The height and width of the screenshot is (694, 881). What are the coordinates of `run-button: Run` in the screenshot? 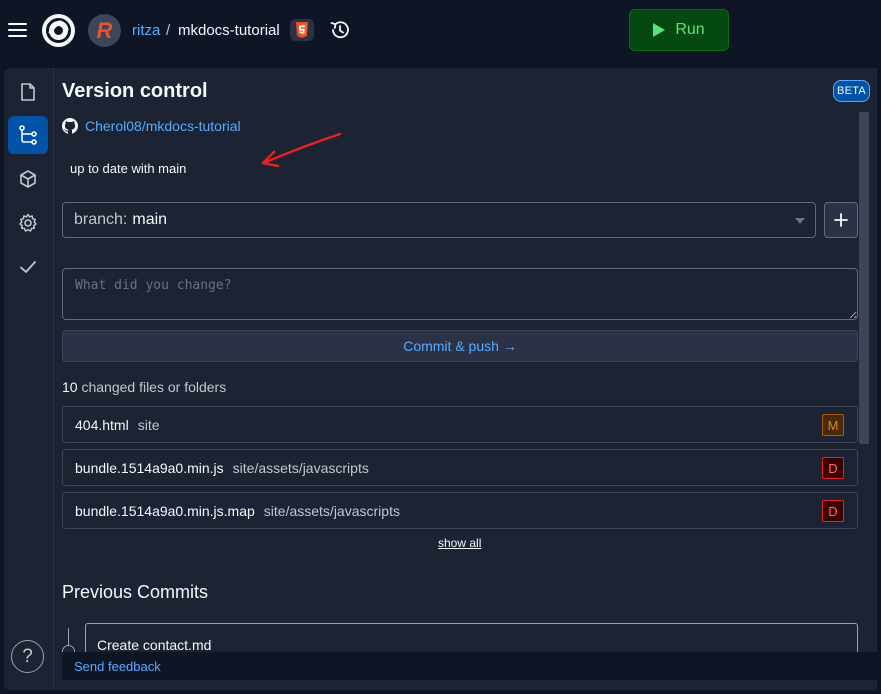 It's located at (679, 30).